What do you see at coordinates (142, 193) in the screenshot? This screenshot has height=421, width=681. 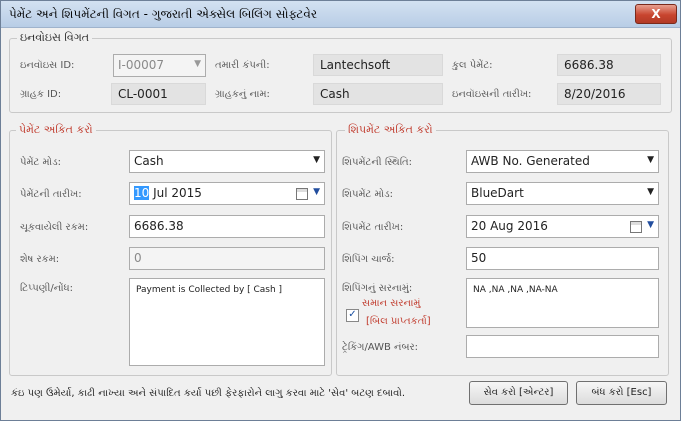 I see `payment-date-day: 10` at bounding box center [142, 193].